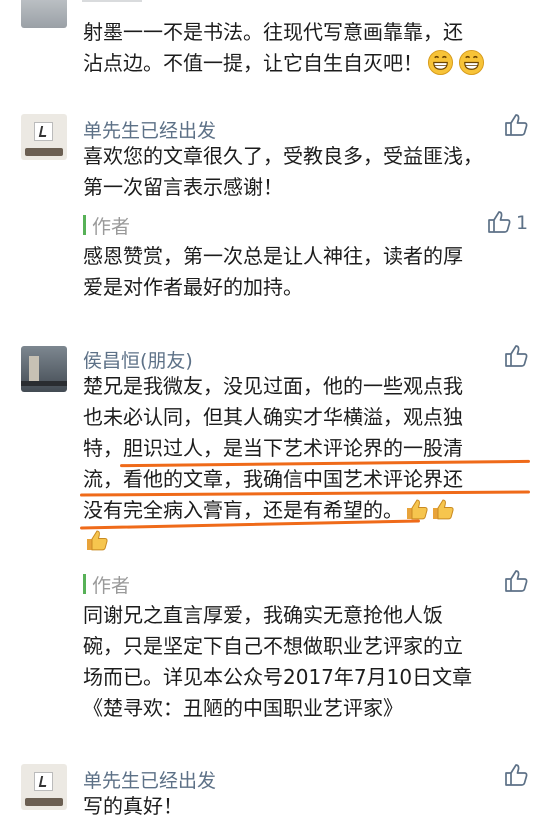  What do you see at coordinates (273, 271) in the screenshot?
I see `reply-text: 感恩赞赏，第一次总是让人神往，读者的厚 爱是对作者最好的加持。` at bounding box center [273, 271].